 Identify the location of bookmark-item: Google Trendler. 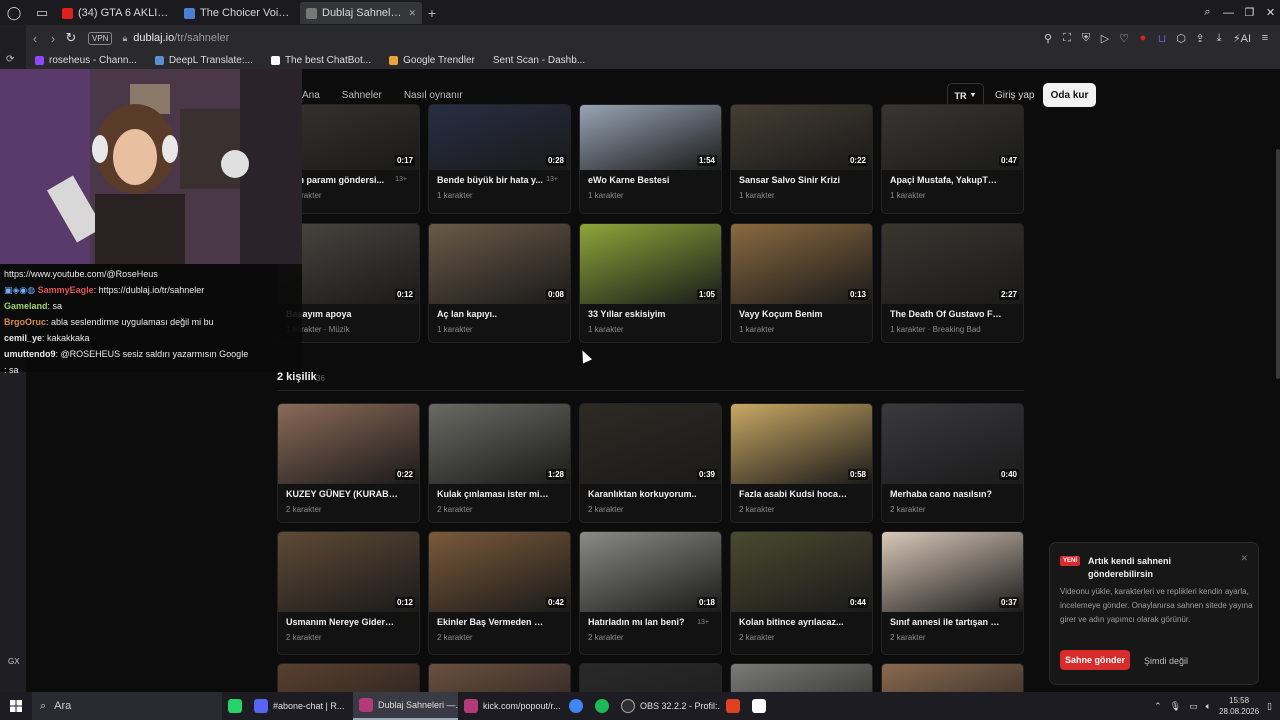
(432, 60).